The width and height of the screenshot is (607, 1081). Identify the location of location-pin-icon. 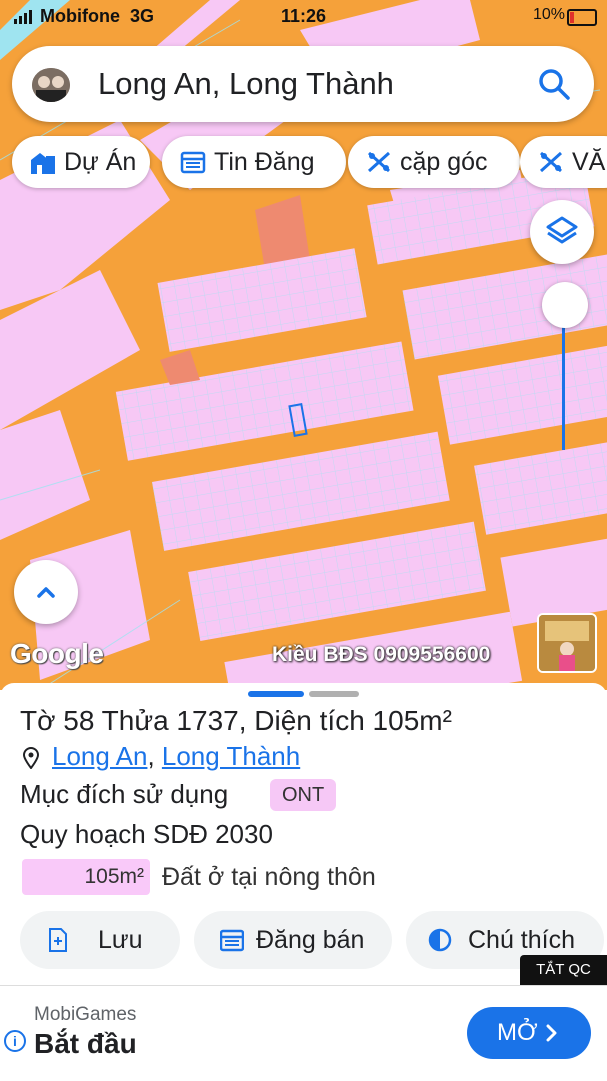
(31, 758).